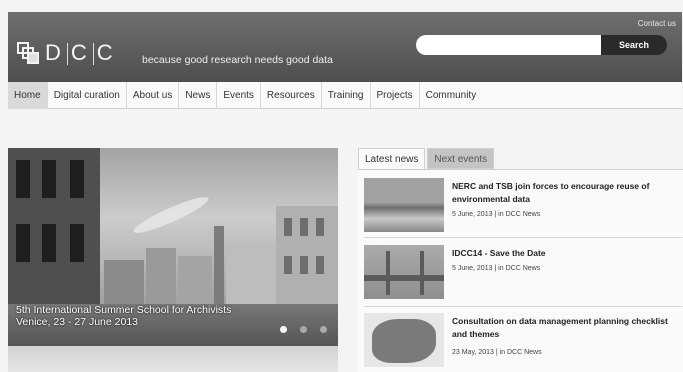 The width and height of the screenshot is (683, 372). Describe the element at coordinates (497, 352) in the screenshot. I see `news-meta: 23 May, 2013 | in DCC News` at that location.